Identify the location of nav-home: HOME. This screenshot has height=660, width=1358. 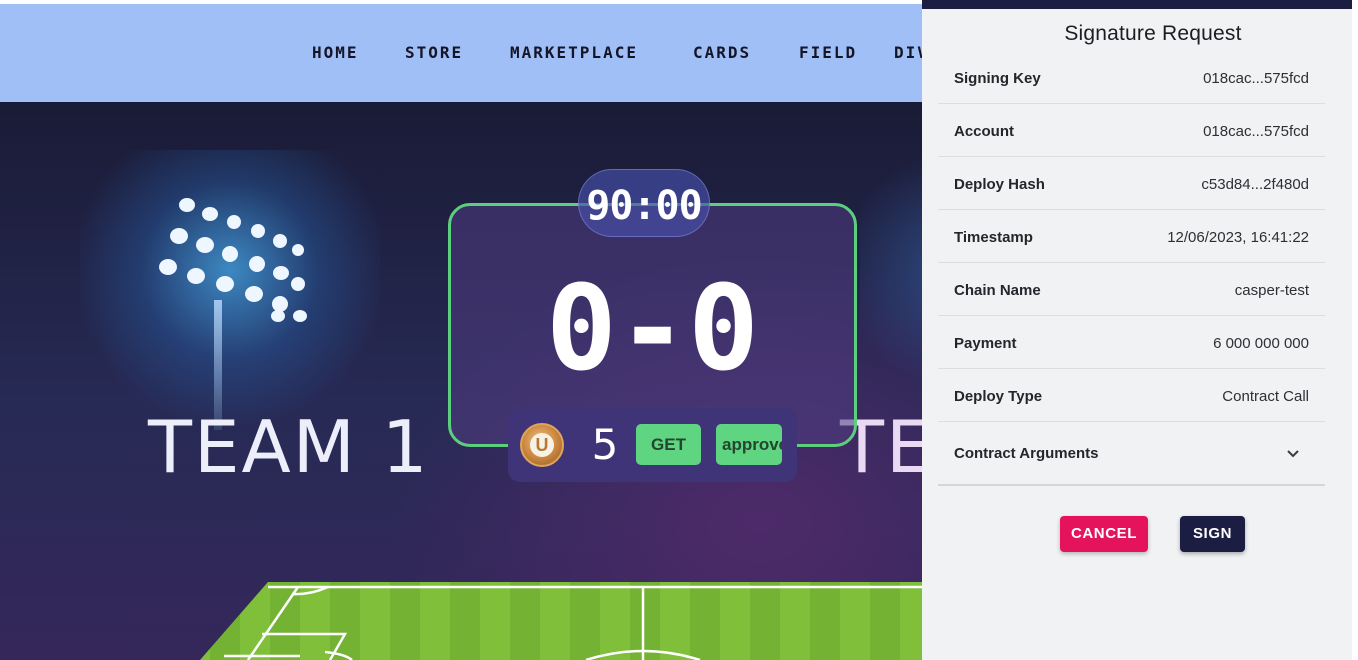
(335, 52).